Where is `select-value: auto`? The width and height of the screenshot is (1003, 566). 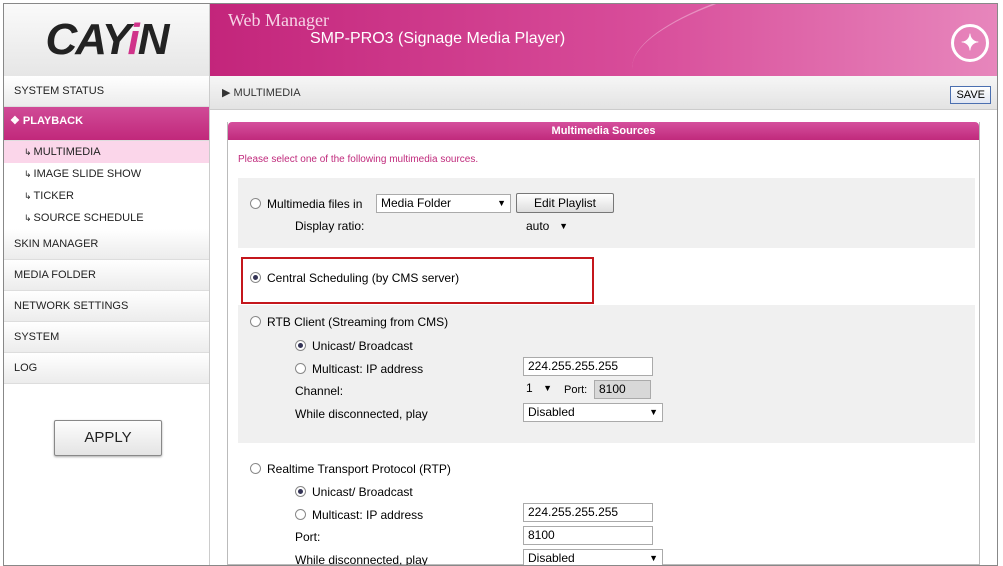 select-value: auto is located at coordinates (538, 226).